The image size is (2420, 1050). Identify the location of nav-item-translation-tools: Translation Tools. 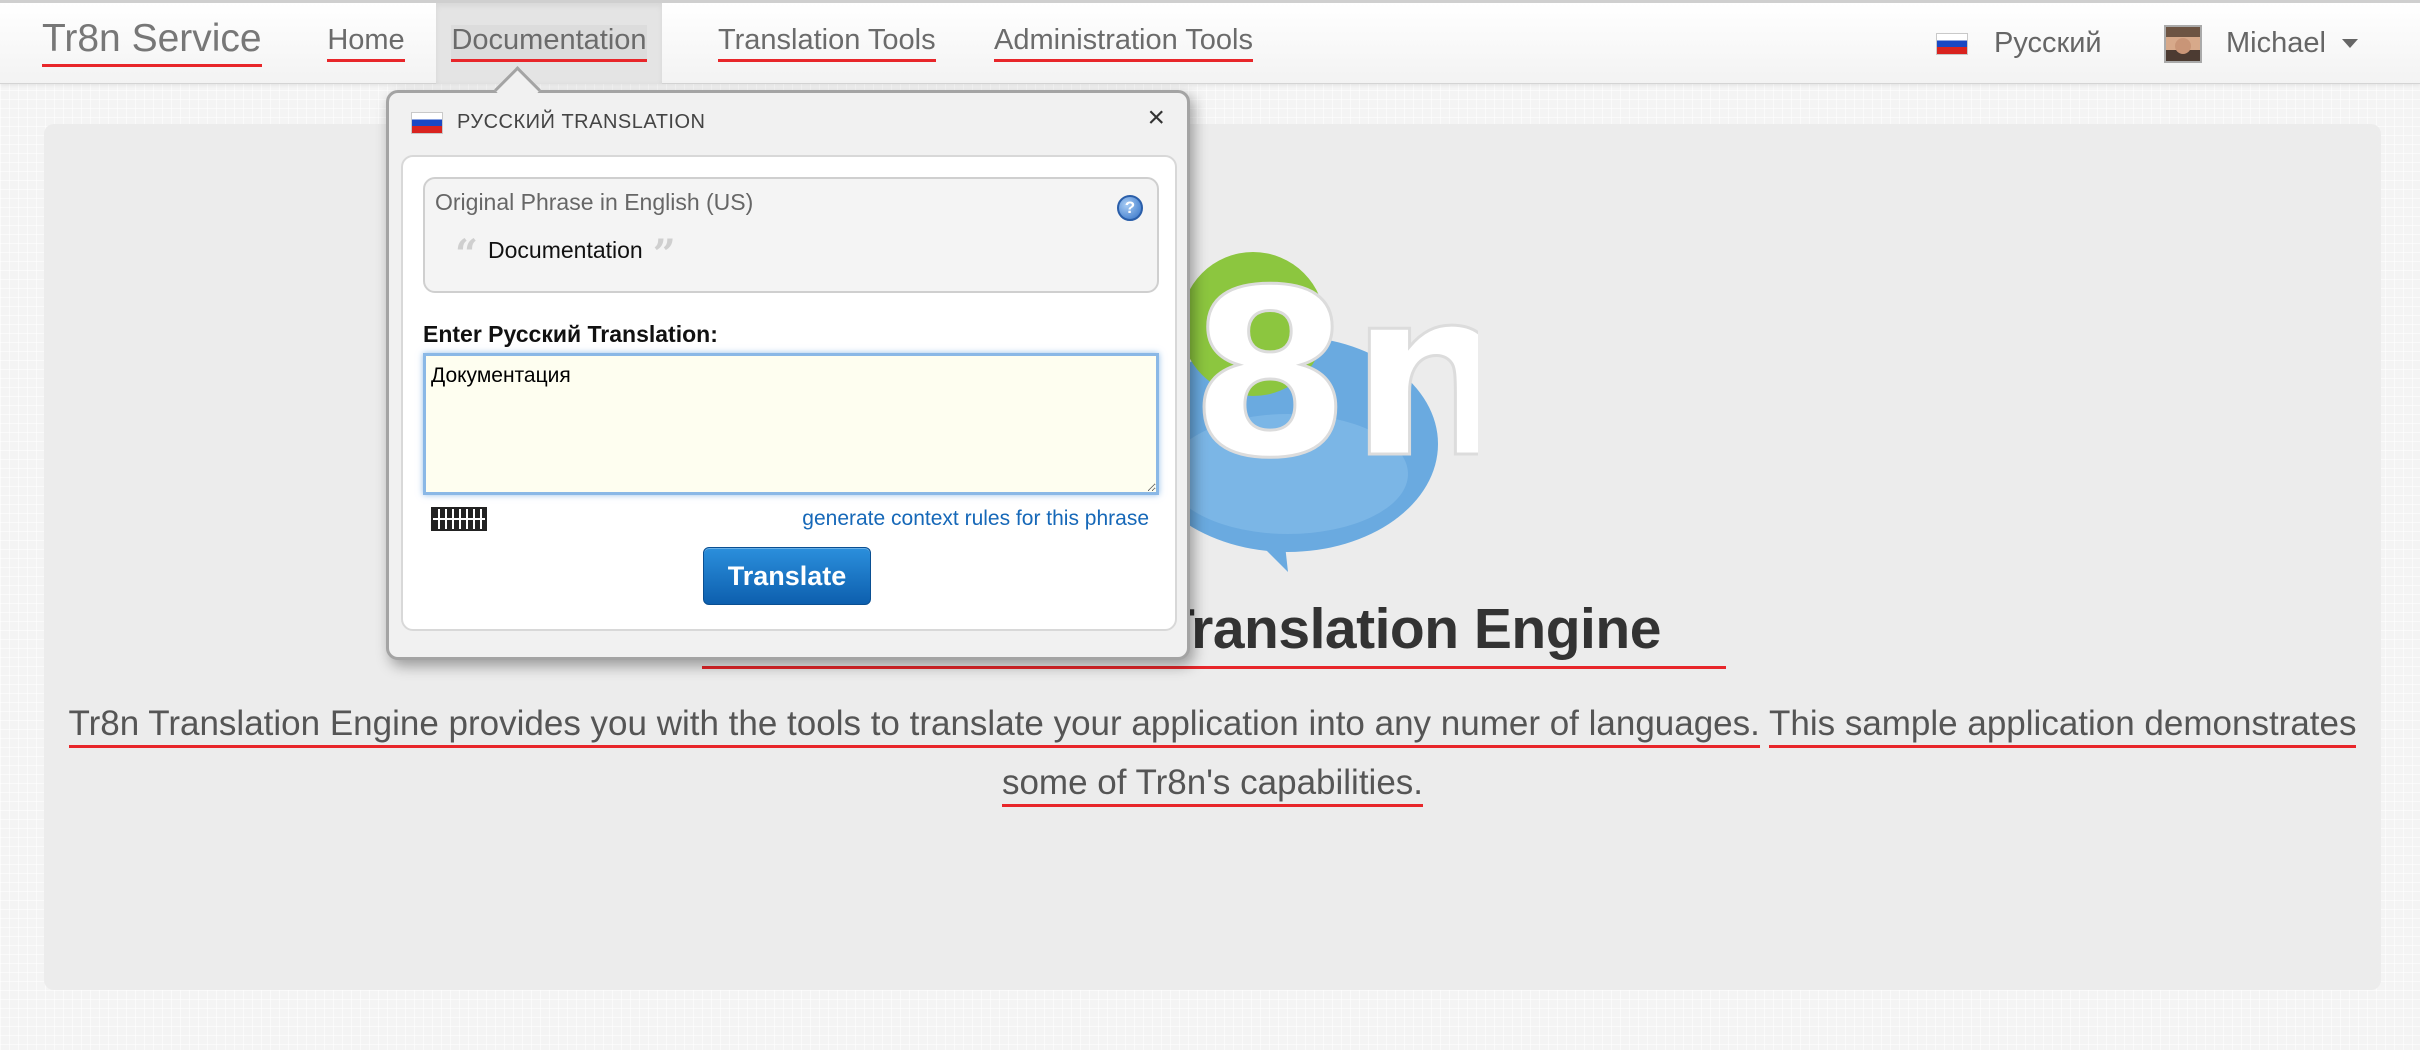
(827, 43).